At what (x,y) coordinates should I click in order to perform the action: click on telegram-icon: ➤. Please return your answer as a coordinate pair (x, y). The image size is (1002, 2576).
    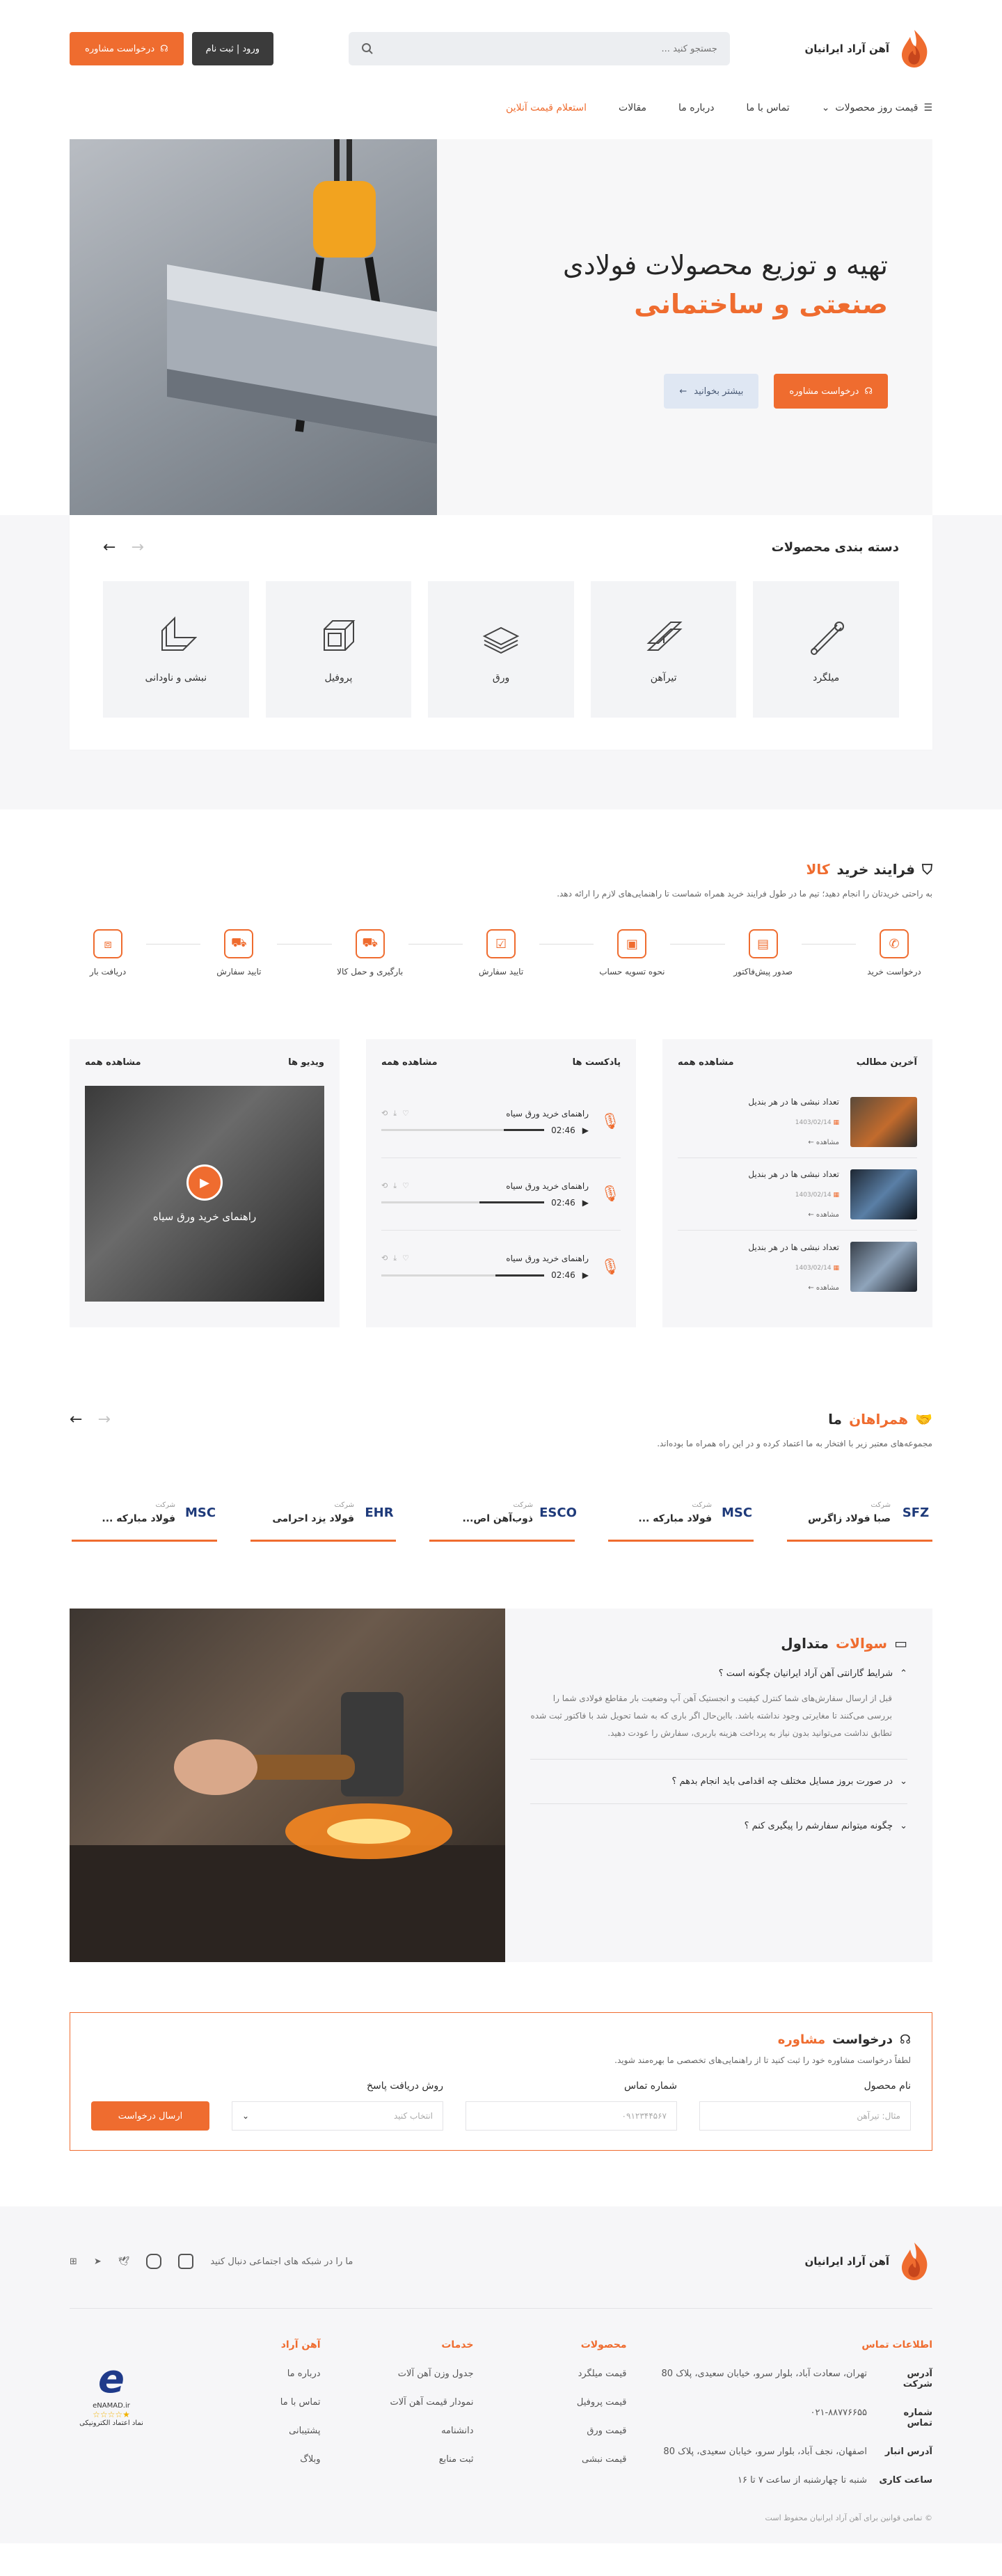
    Looking at the image, I should click on (98, 2262).